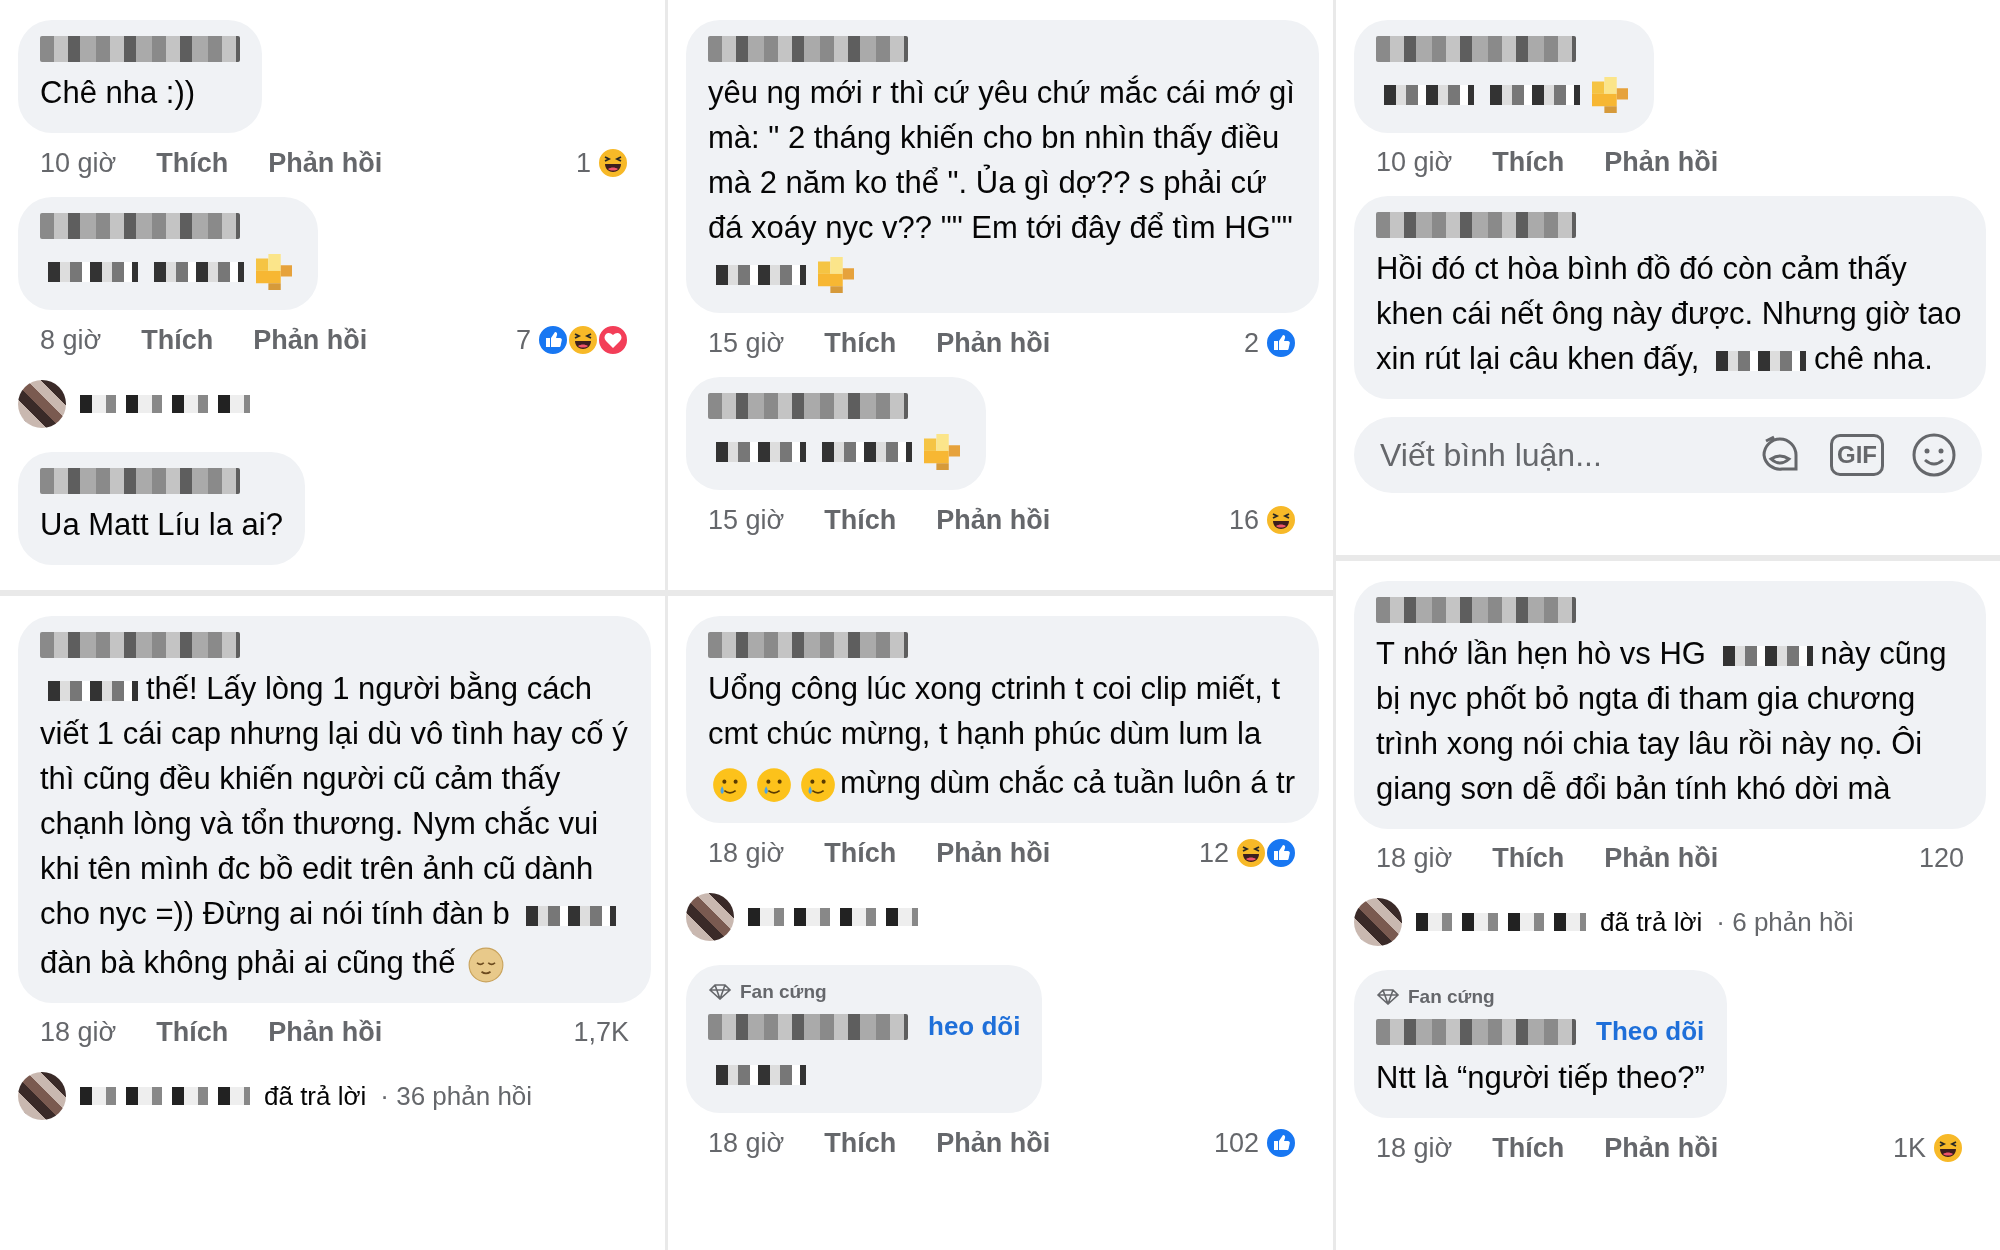 The height and width of the screenshot is (1250, 2000). I want to click on comment-text: Uổng công lúc xong ctrinh t coi clip miết, t cmt chúc mừng, t hạnh phúc dùm lum la mừng dùm chắc cả tuần luôn á tr, so click(1002, 735).